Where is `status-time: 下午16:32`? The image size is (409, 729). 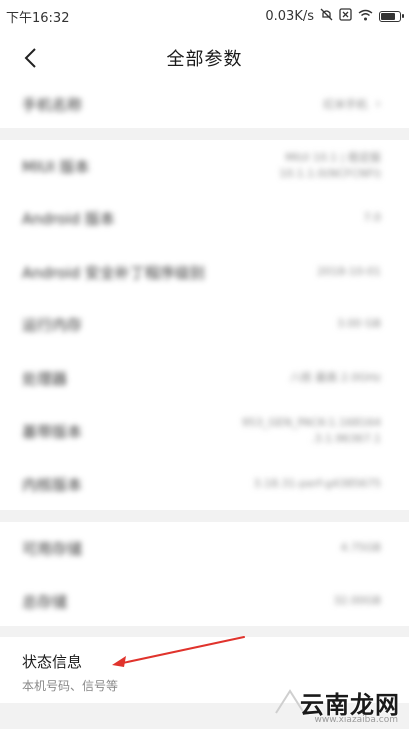
status-time: 下午16:32 is located at coordinates (38, 18).